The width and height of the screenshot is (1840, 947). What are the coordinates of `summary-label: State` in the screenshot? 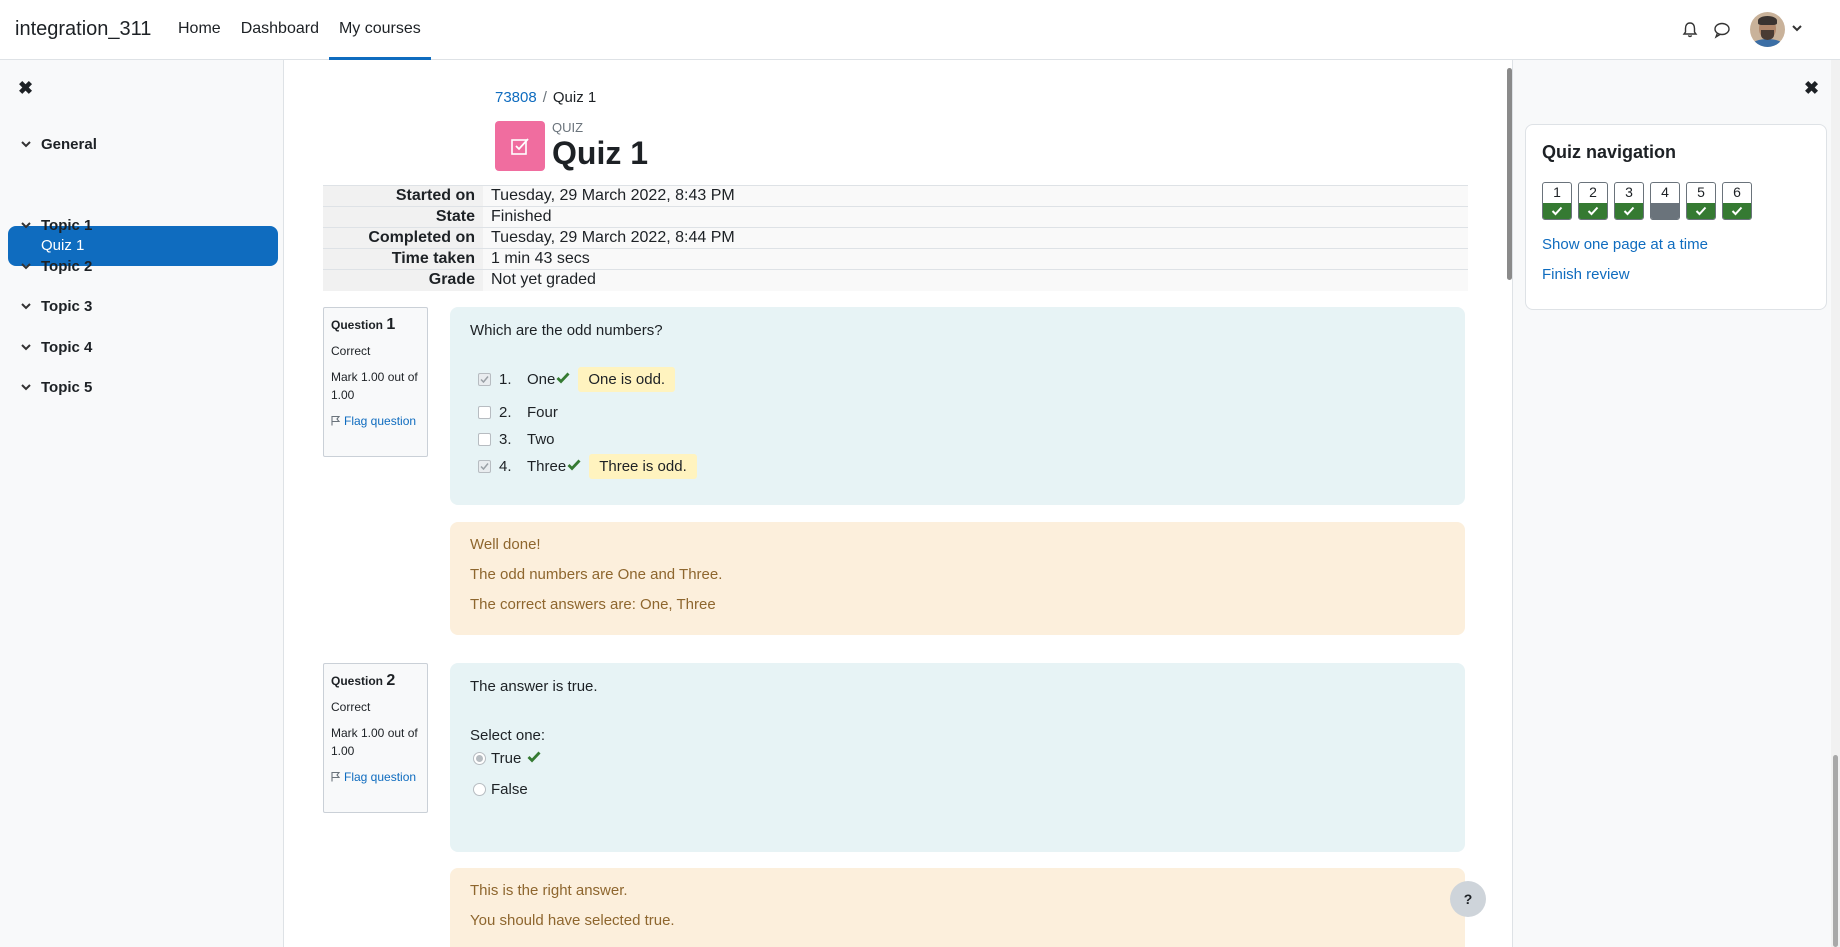 It's located at (403, 217).